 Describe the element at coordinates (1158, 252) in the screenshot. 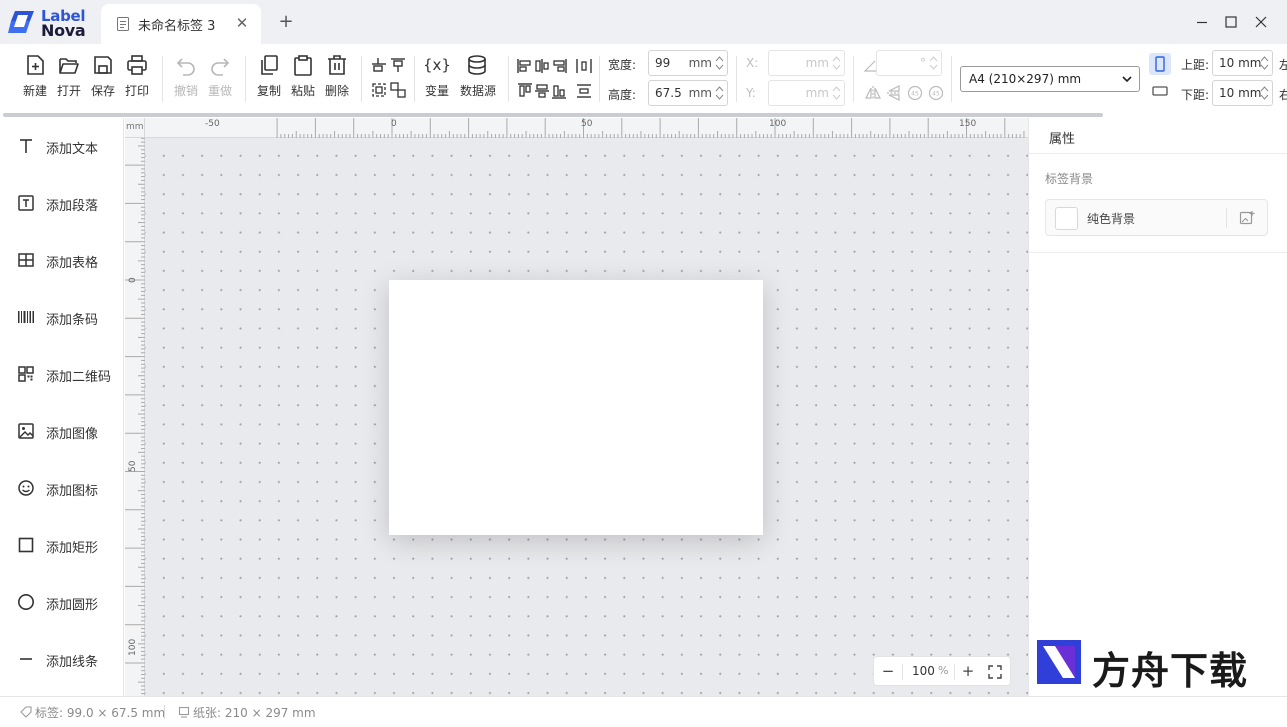

I see `properties-divider` at that location.